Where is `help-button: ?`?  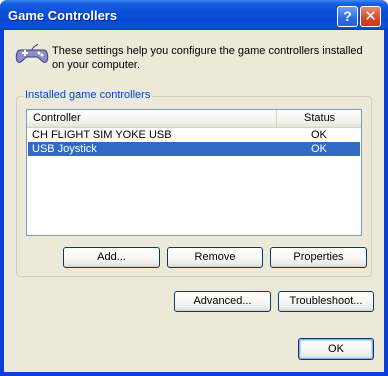
help-button: ? is located at coordinates (347, 16).